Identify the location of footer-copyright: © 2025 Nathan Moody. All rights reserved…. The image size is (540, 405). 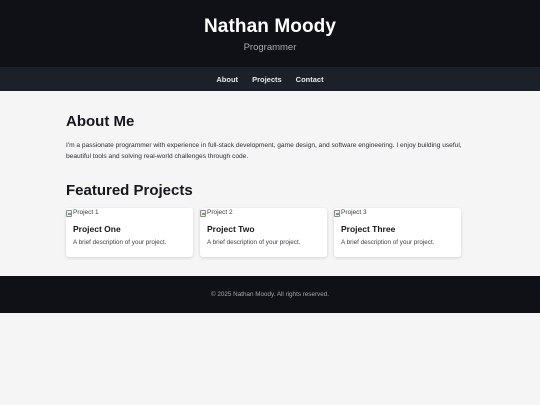
(270, 294).